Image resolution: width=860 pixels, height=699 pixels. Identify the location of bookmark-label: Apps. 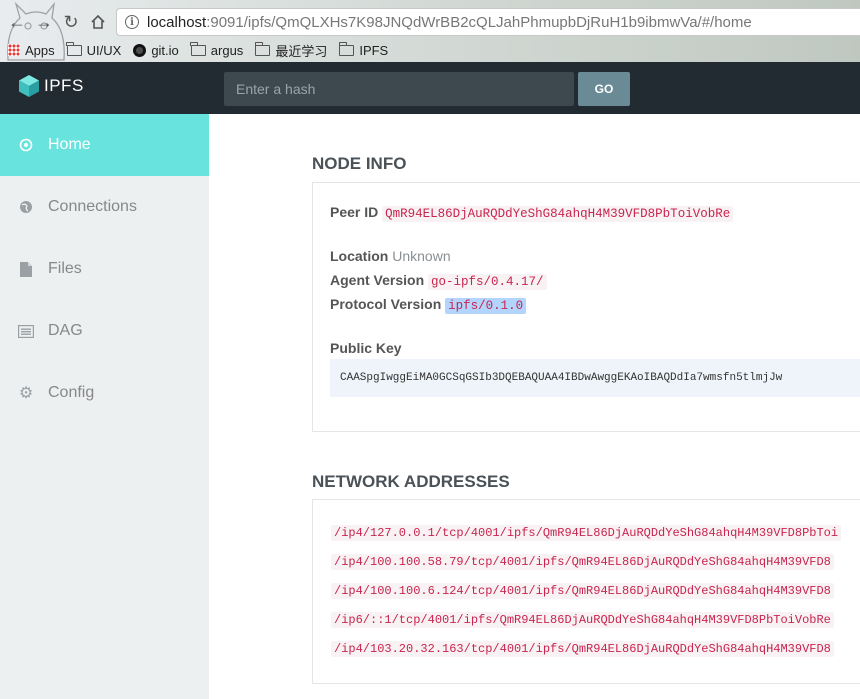
(40, 50).